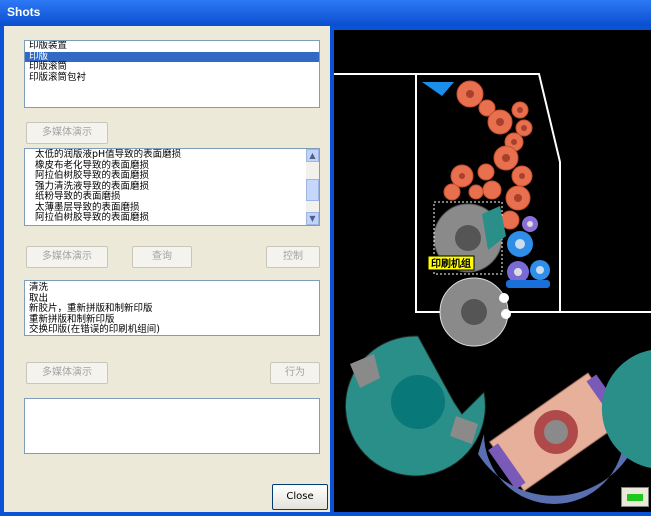 This screenshot has width=651, height=516. Describe the element at coordinates (438, 89) in the screenshot. I see `paper-guide` at that location.